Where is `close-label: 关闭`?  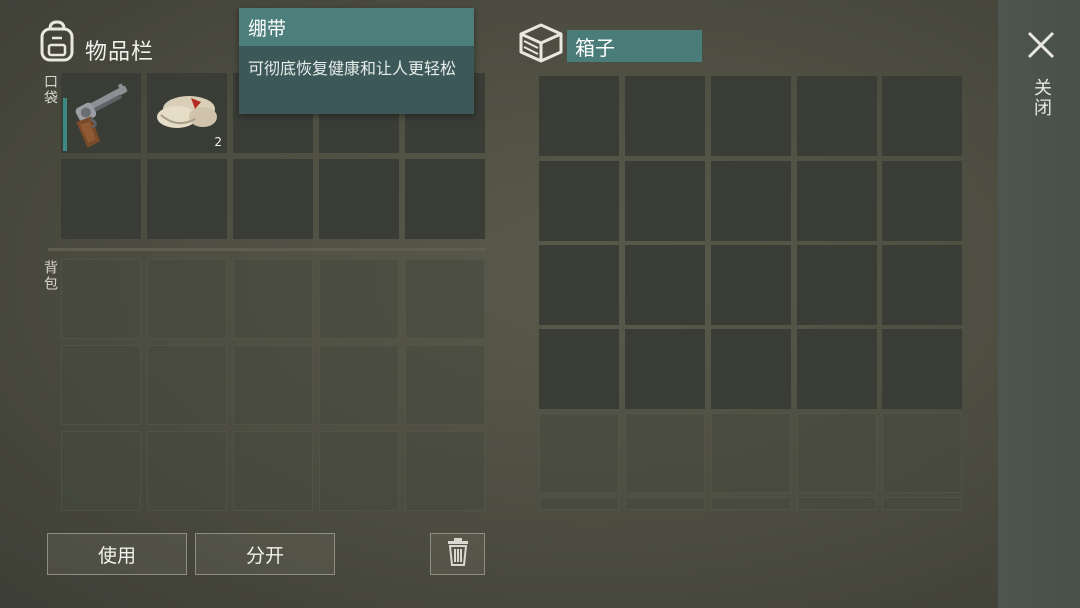
close-label: 关闭 is located at coordinates (1041, 98).